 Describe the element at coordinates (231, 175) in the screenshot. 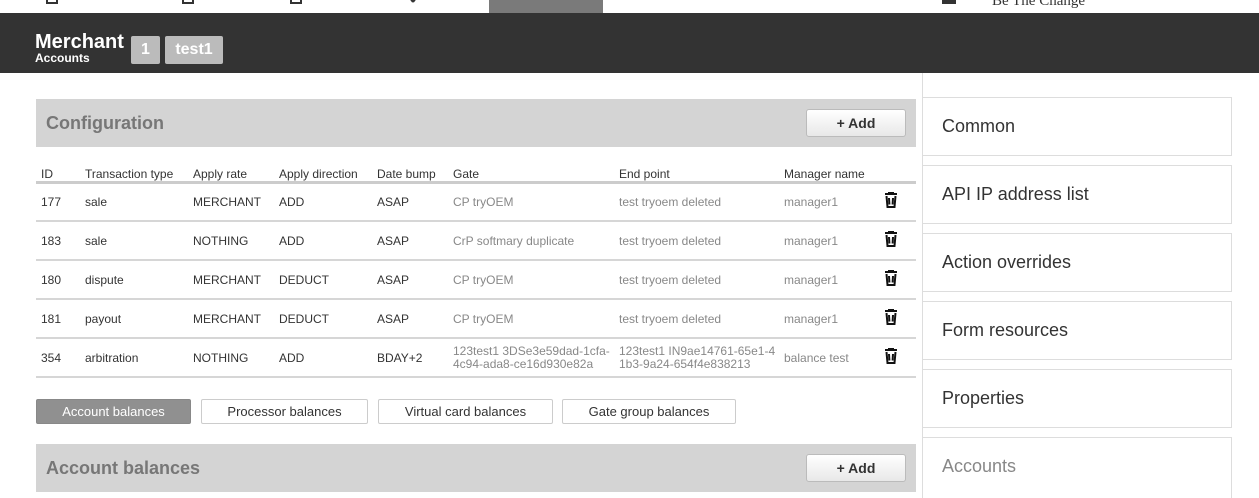

I see `column-header: Apply rate` at that location.